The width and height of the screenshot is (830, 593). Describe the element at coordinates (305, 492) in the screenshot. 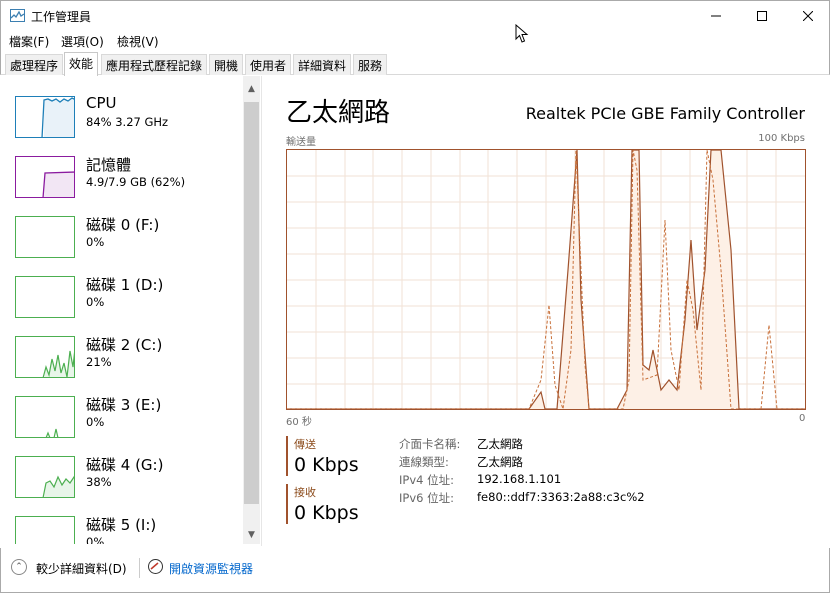

I see `receive-label: 接收` at that location.